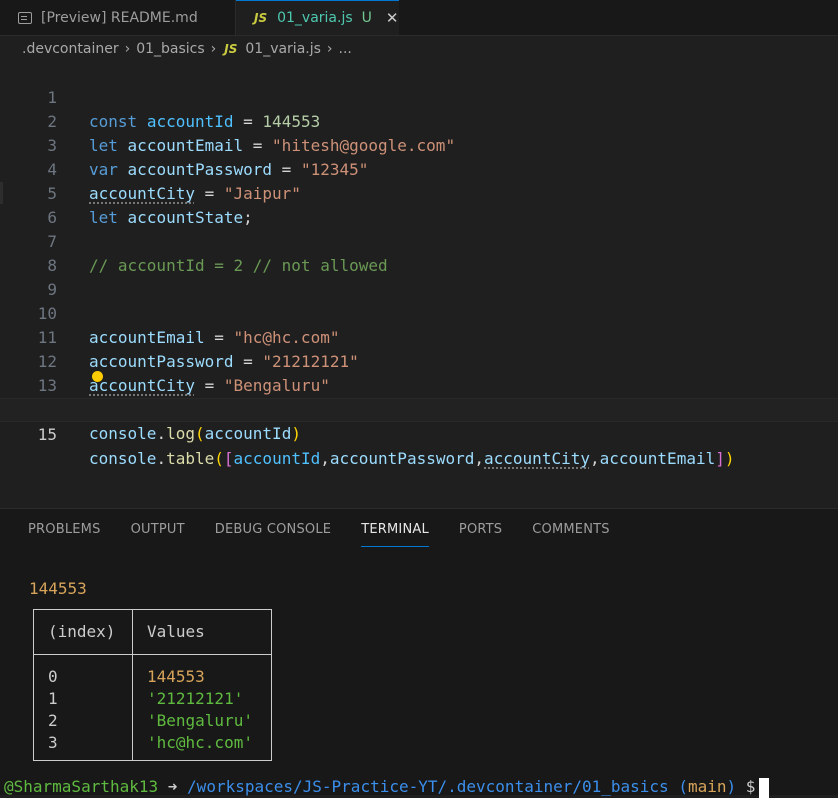  I want to click on code-line: 8, so click(419, 252).